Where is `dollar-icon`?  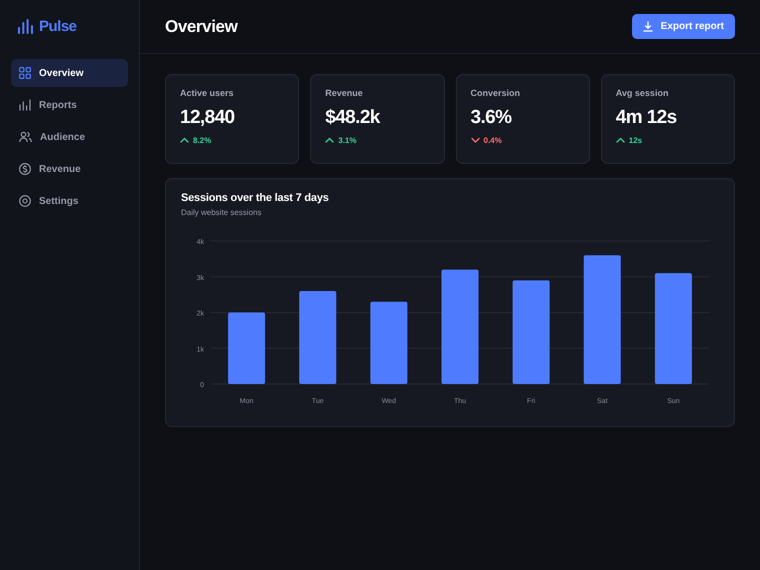 dollar-icon is located at coordinates (25, 169).